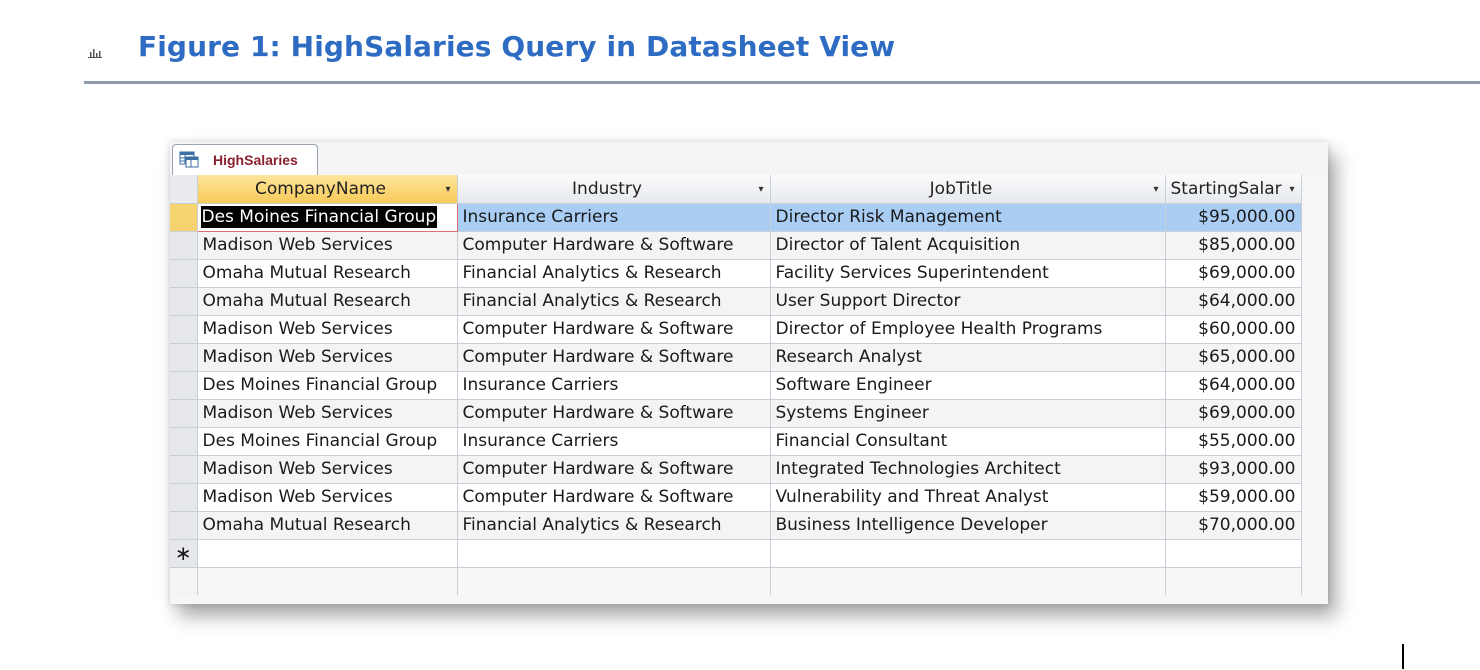 The width and height of the screenshot is (1480, 670). What do you see at coordinates (968, 217) in the screenshot?
I see `table-cell: Director Risk Management` at bounding box center [968, 217].